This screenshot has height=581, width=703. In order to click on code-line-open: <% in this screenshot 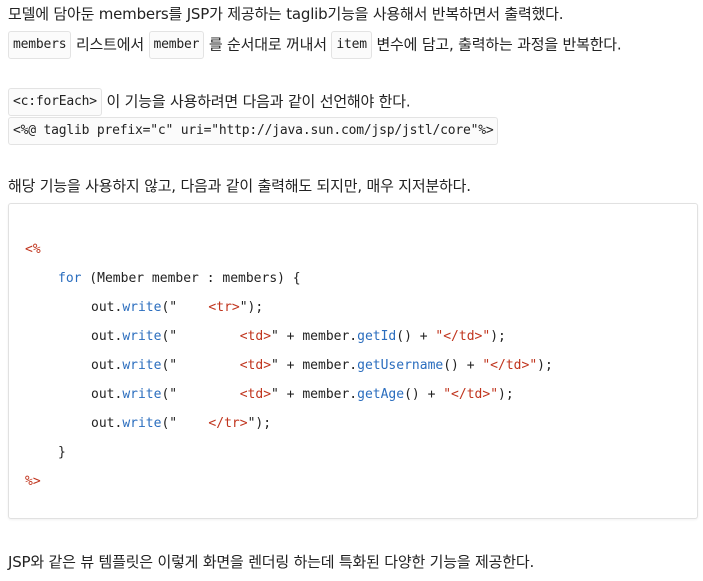, I will do `click(33, 250)`.